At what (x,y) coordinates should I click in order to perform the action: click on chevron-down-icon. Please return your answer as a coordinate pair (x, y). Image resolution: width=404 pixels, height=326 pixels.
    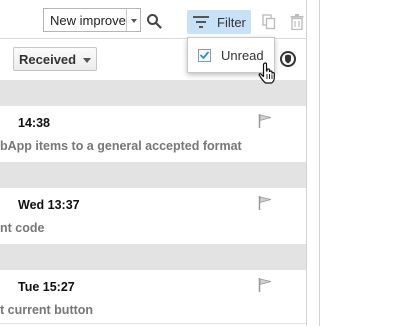
    Looking at the image, I should click on (87, 60).